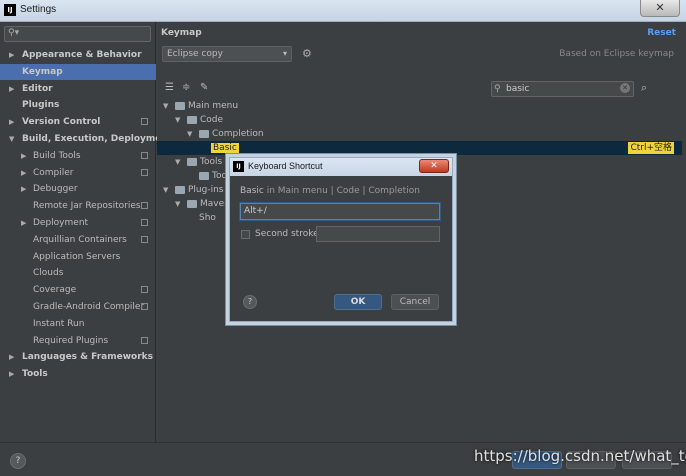 The image size is (686, 476). What do you see at coordinates (78, 257) in the screenshot?
I see `sidebar-item: Application Servers` at bounding box center [78, 257].